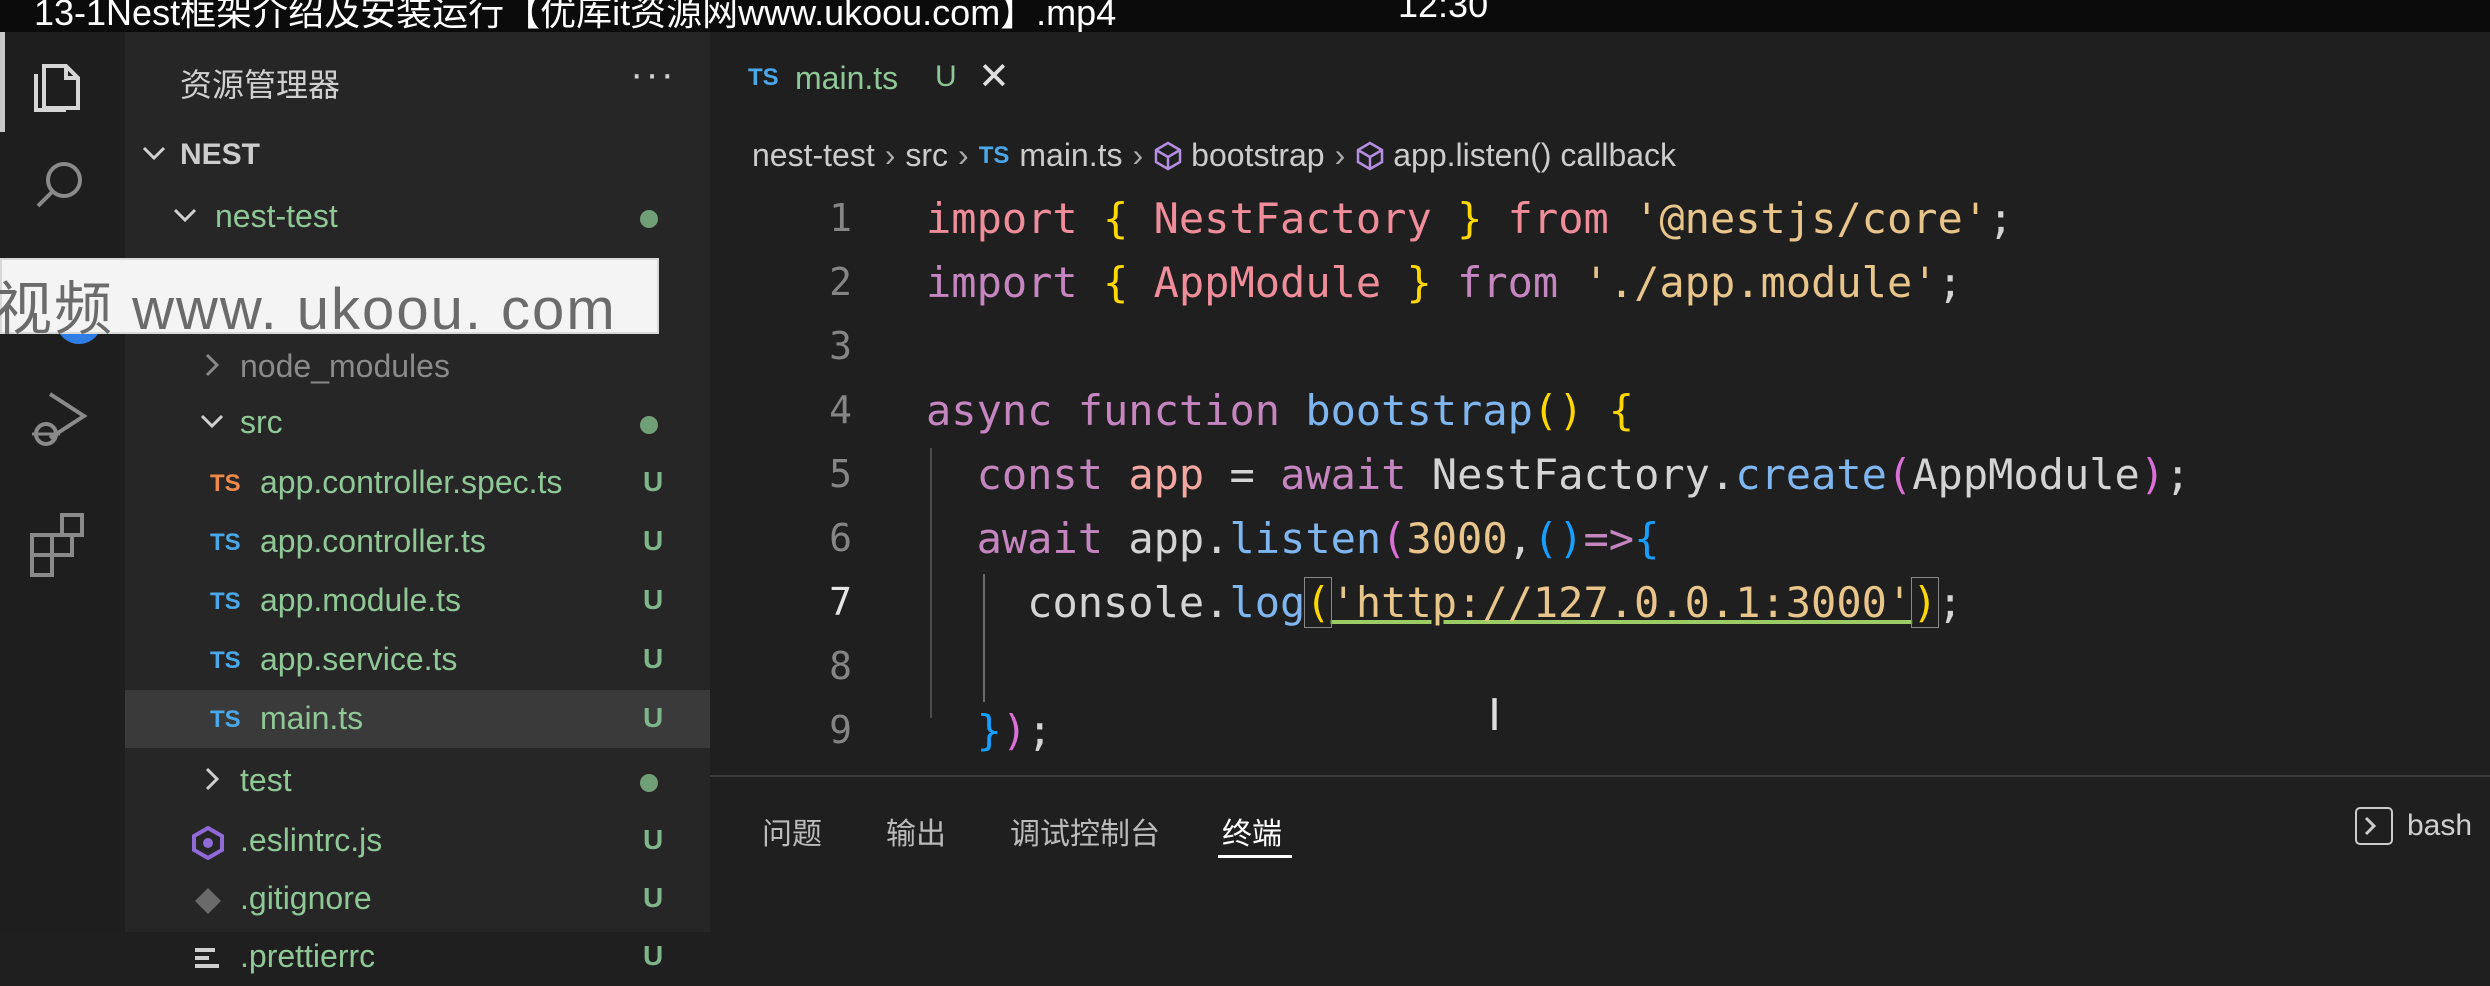 Image resolution: width=2490 pixels, height=986 pixels. What do you see at coordinates (792, 831) in the screenshot?
I see `tab-problems: 问题` at bounding box center [792, 831].